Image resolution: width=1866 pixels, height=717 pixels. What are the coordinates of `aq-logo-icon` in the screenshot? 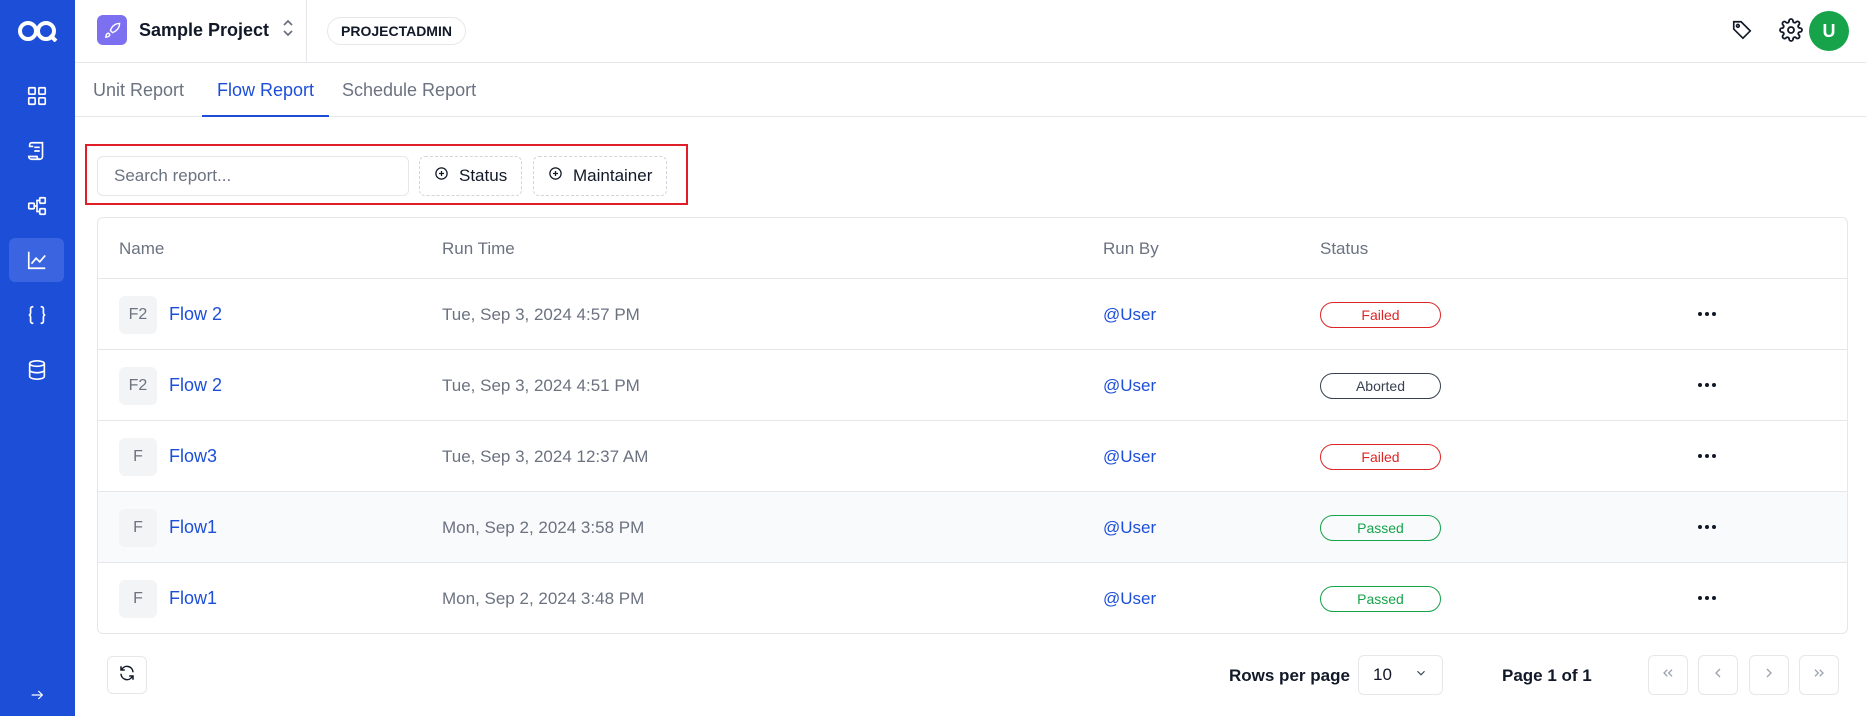 It's located at (37, 31).